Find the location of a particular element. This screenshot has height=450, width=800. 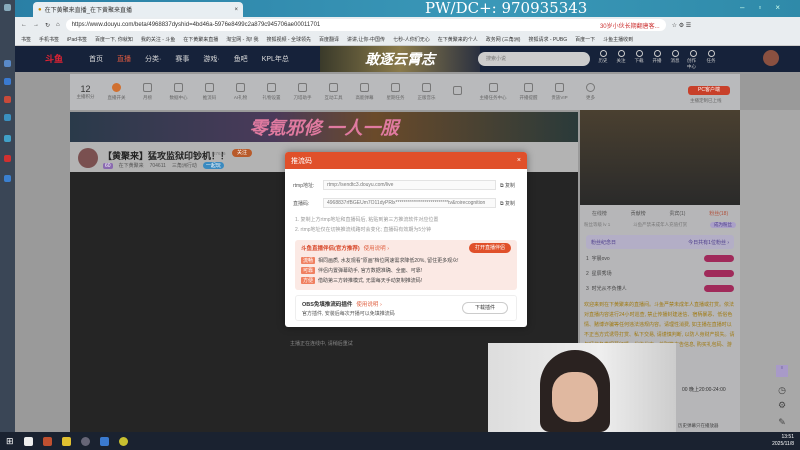

forward-icon: → is located at coordinates (36, 25).